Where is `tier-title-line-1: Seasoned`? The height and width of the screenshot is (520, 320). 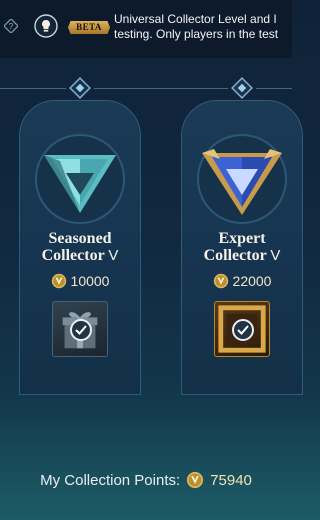
tier-title-line-1: Seasoned is located at coordinates (80, 238).